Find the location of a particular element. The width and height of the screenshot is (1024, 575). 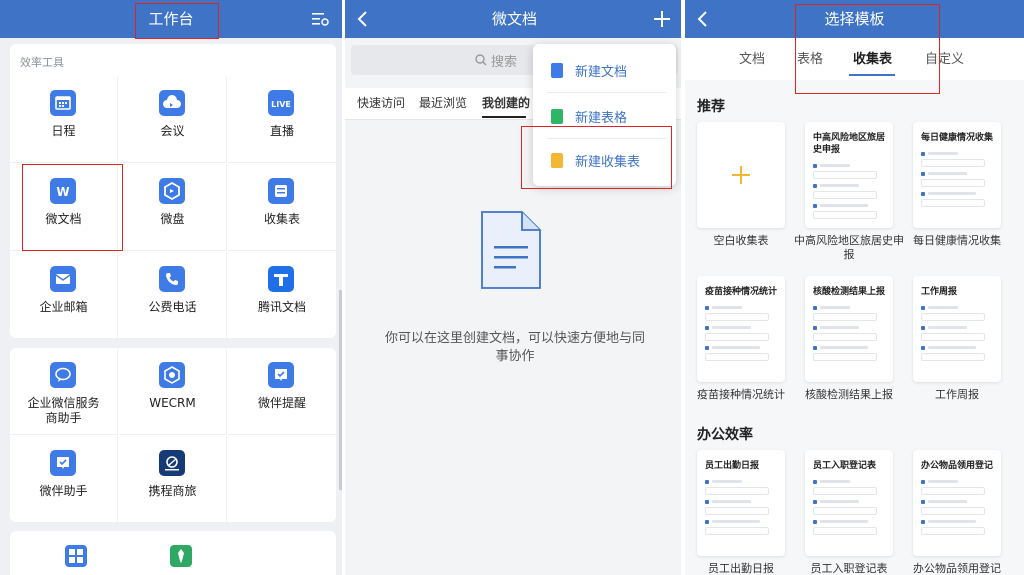

svg-text: W is located at coordinates (62, 192).